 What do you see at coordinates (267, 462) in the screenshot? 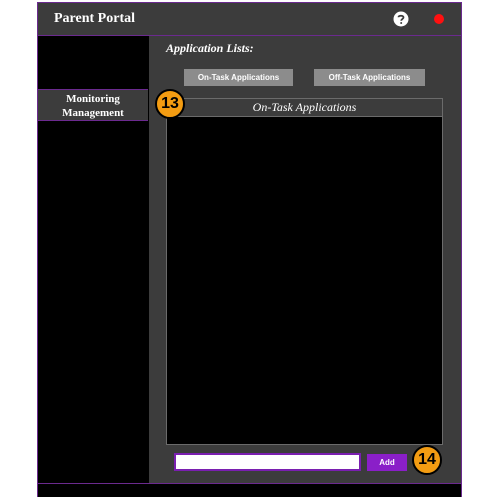
I see `application-input` at bounding box center [267, 462].